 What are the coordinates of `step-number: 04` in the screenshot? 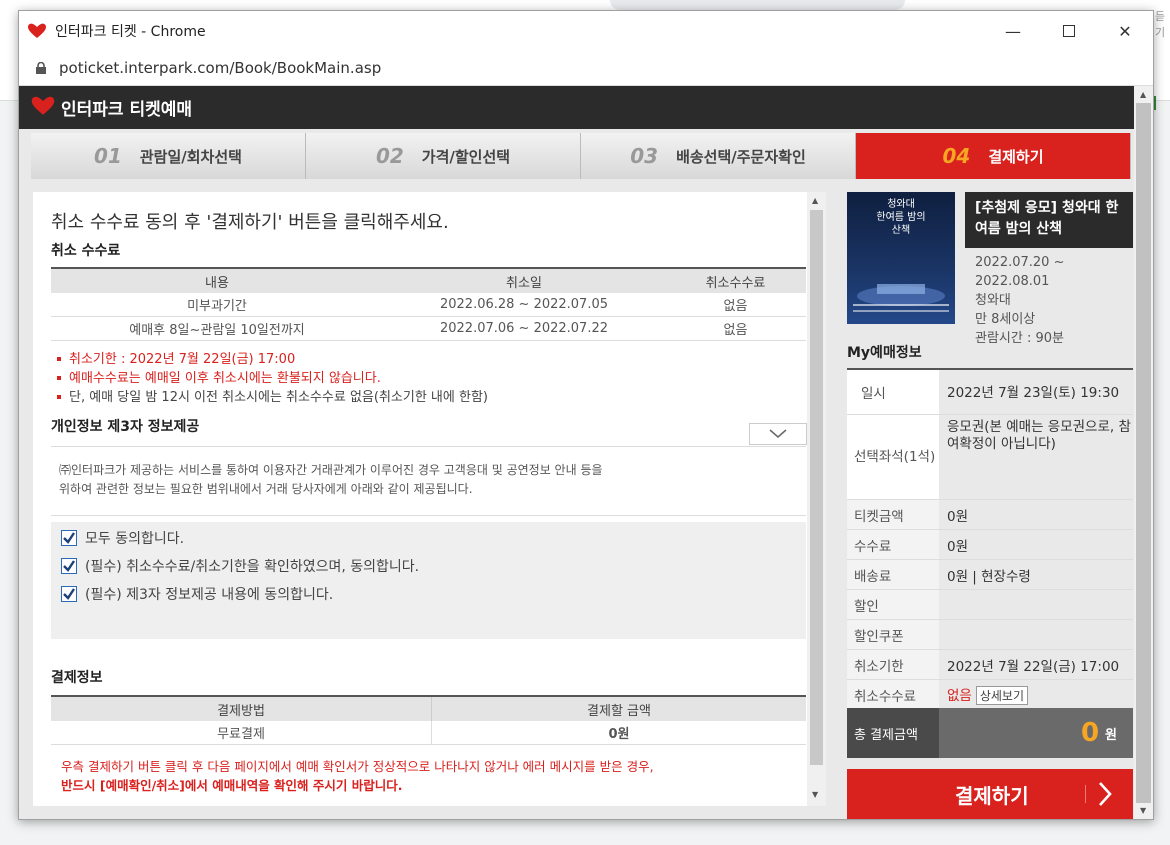 It's located at (956, 156).